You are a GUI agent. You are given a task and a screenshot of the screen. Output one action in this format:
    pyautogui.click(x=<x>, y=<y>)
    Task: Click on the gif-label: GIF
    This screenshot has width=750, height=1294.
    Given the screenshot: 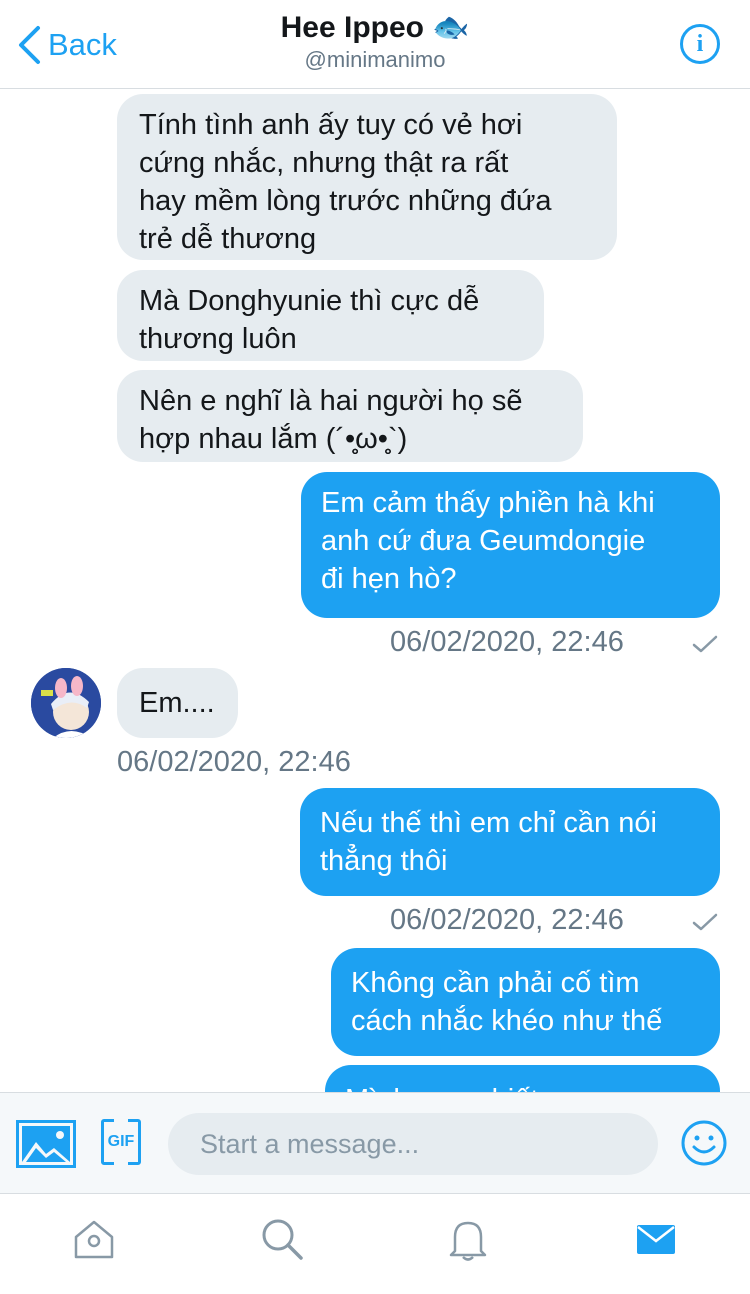 What is the action you would take?
    pyautogui.click(x=121, y=1141)
    